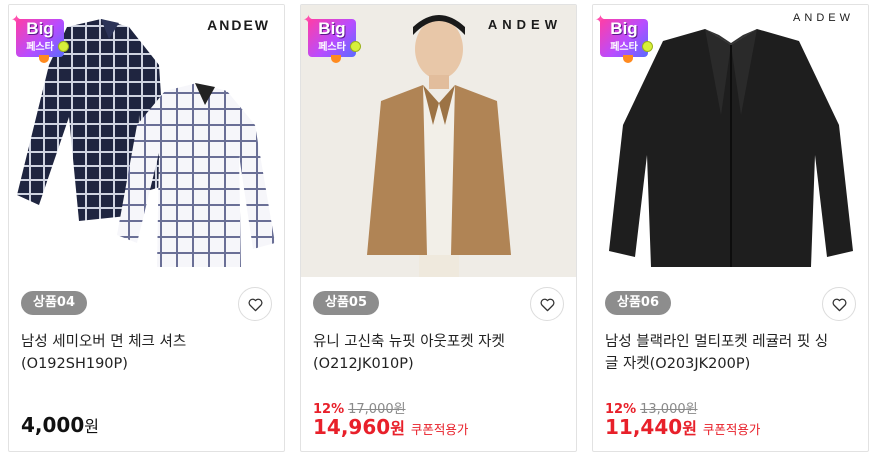  I want to click on product-title: 남성 세미오버 면 체크 셔츠(O192SH190P), so click(136, 353).